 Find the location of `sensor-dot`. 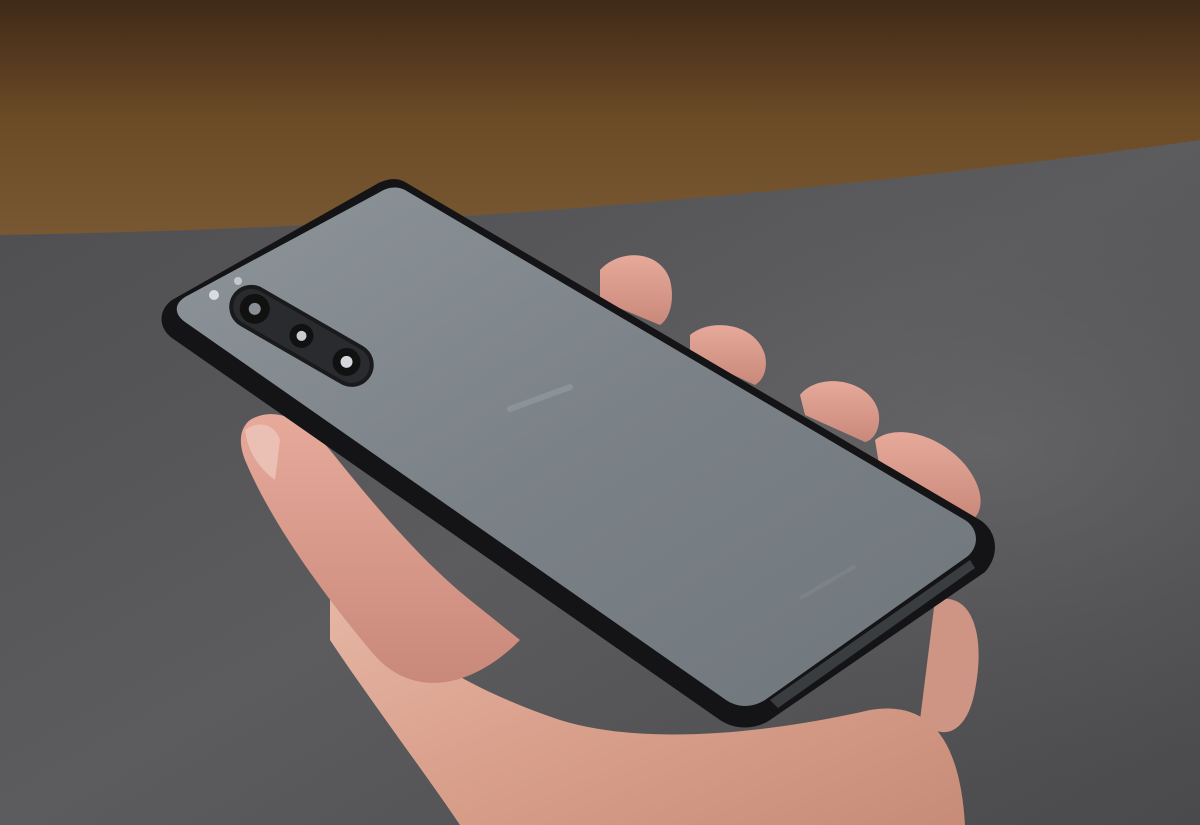

sensor-dot is located at coordinates (238, 281).